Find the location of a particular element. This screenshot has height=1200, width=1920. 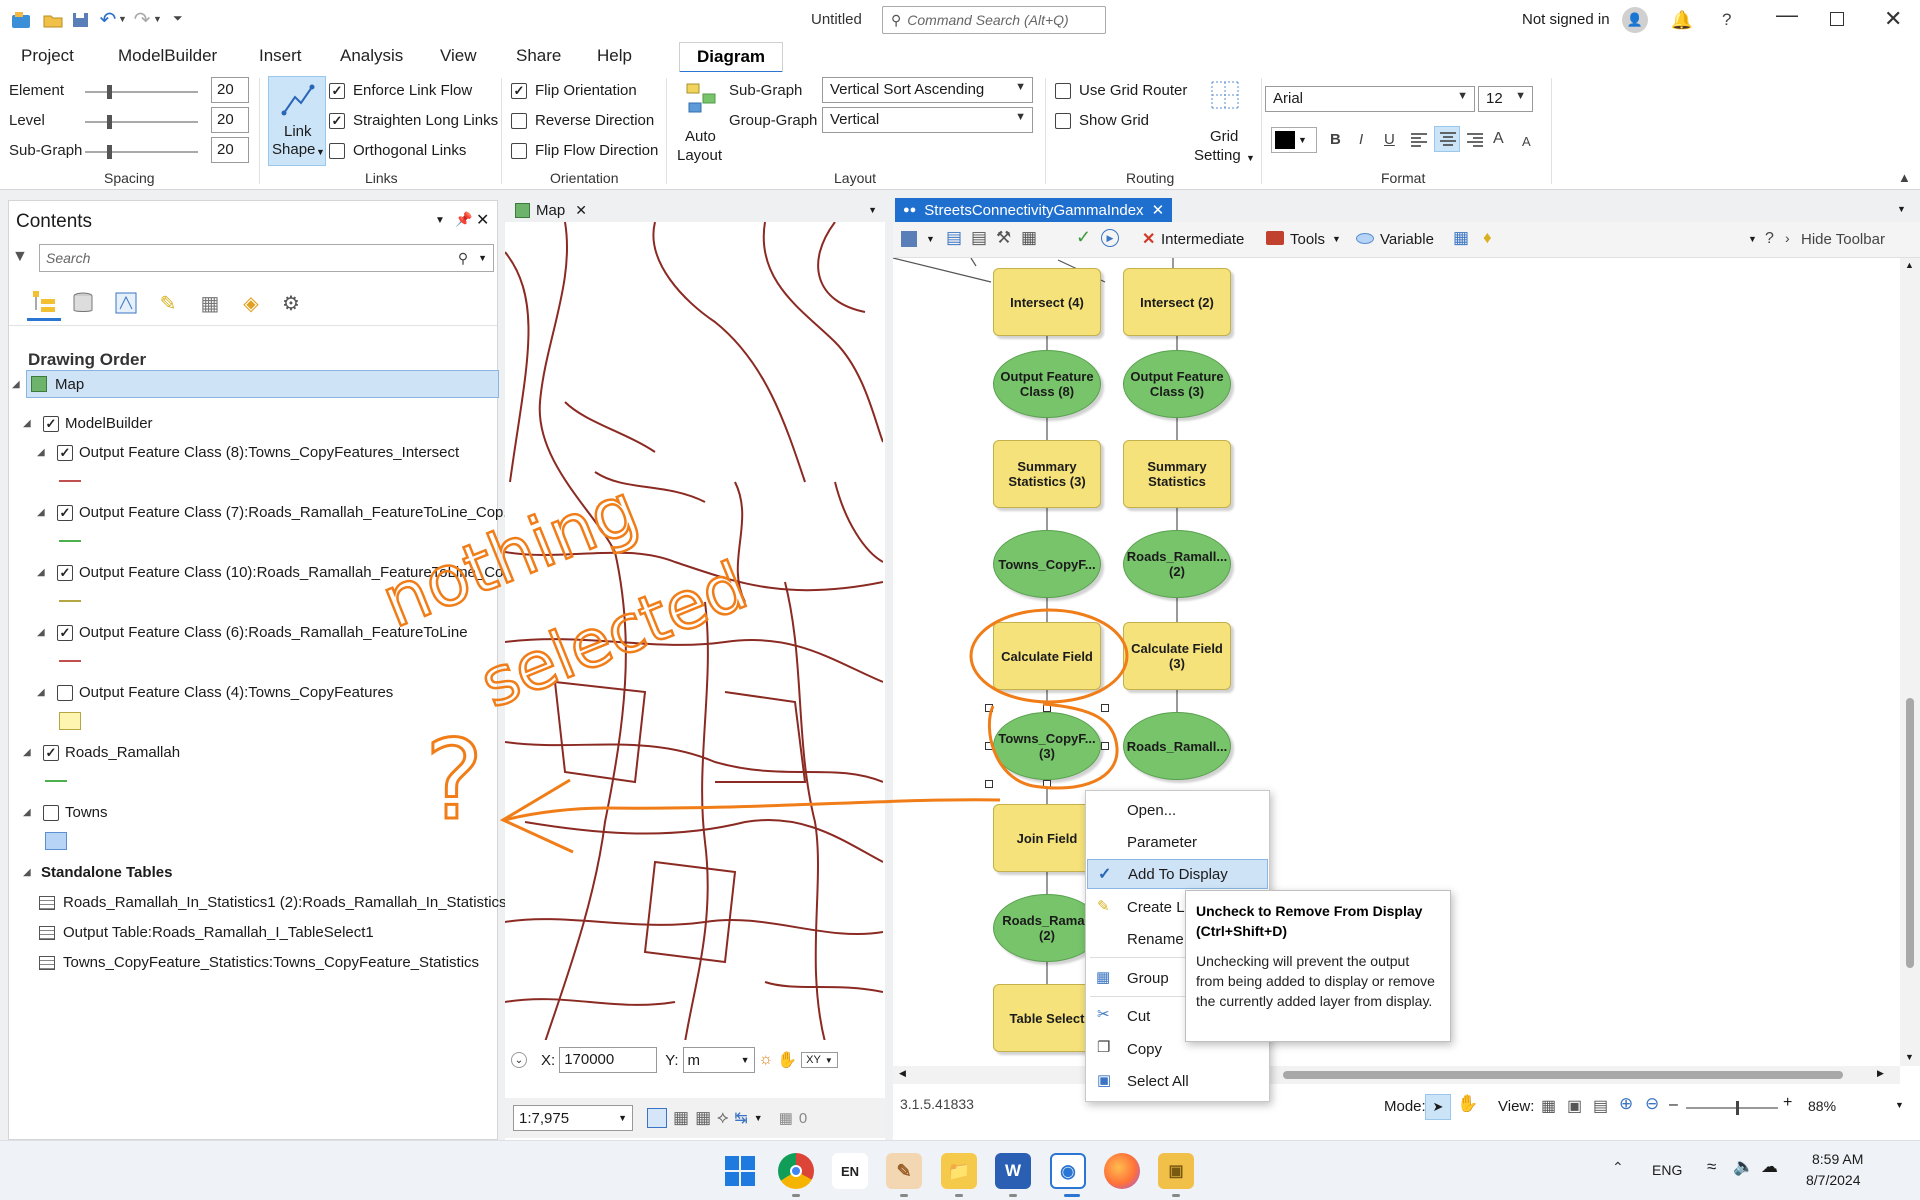

vertical-scrollbar: ▲ ▼ is located at coordinates (1910, 662).